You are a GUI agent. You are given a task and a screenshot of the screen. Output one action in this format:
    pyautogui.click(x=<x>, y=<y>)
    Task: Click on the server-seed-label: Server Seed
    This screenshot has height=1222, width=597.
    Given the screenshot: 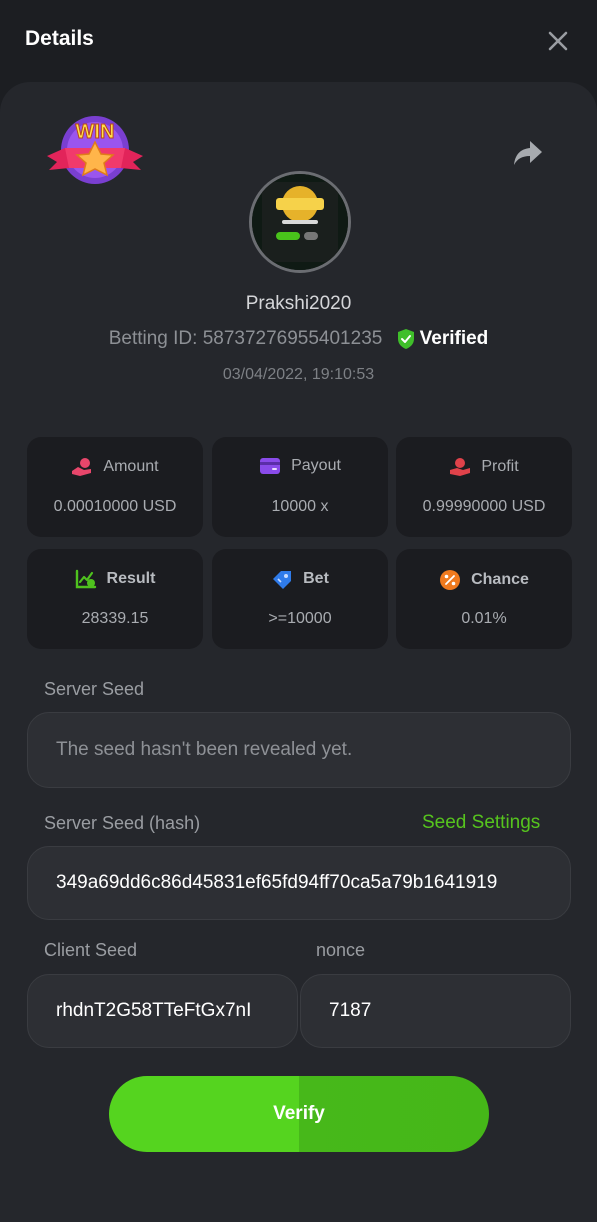 What is the action you would take?
    pyautogui.click(x=94, y=689)
    